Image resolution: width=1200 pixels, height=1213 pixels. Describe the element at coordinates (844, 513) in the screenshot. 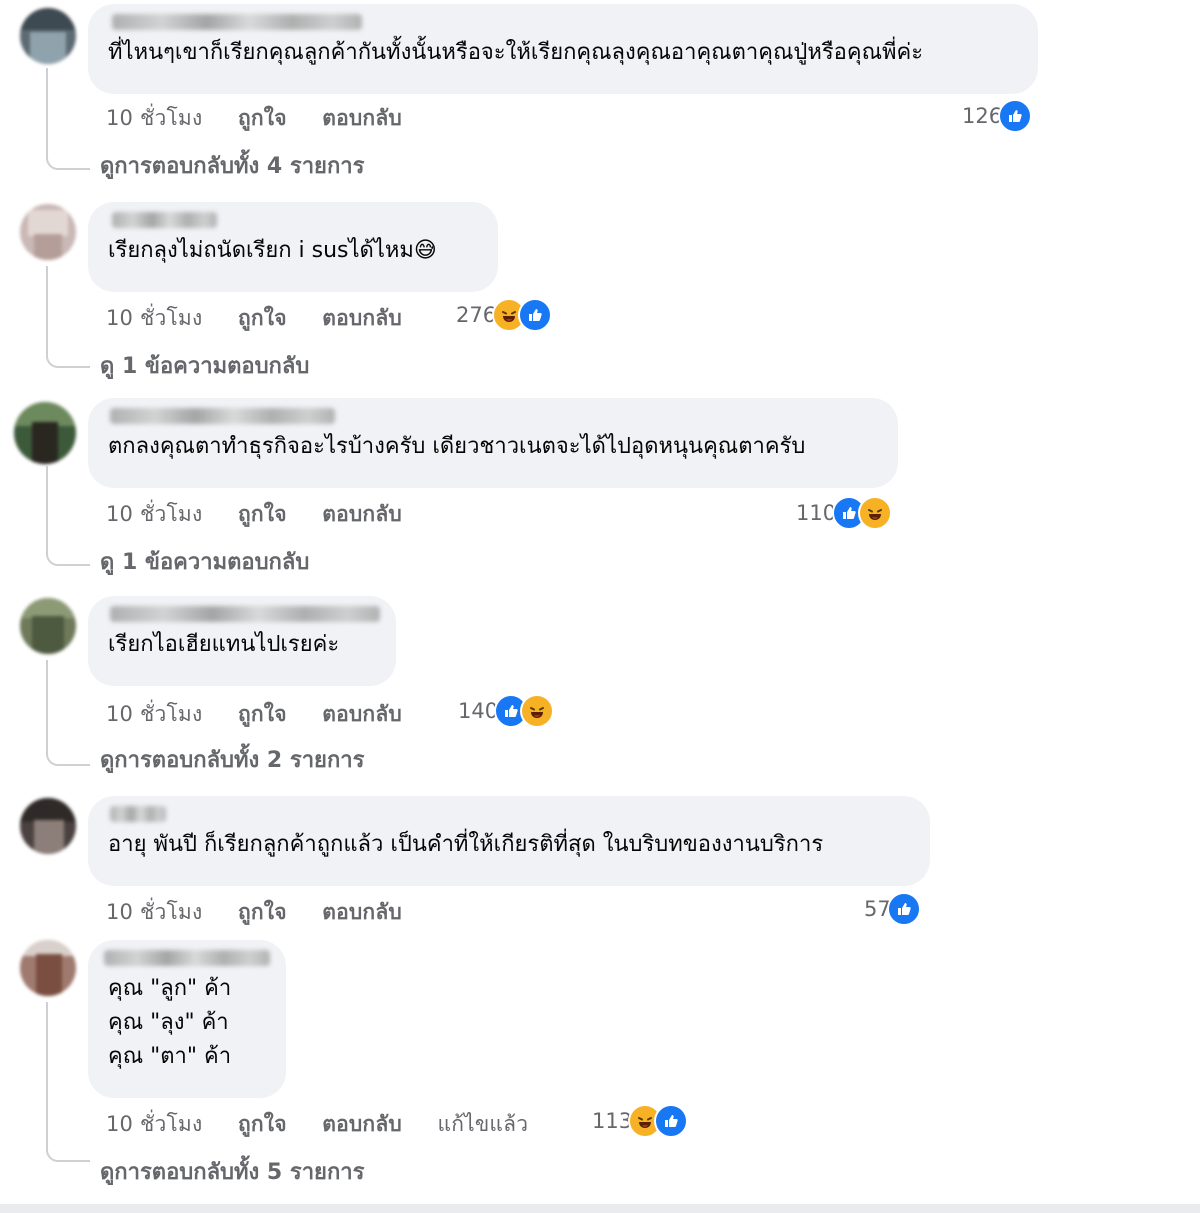

I see `reaction-summary: 110` at that location.